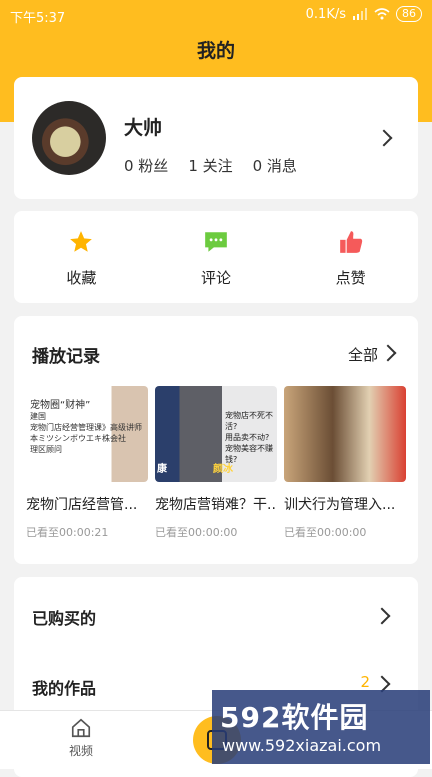 This screenshot has height=777, width=432. I want to click on signal-icon, so click(360, 14).